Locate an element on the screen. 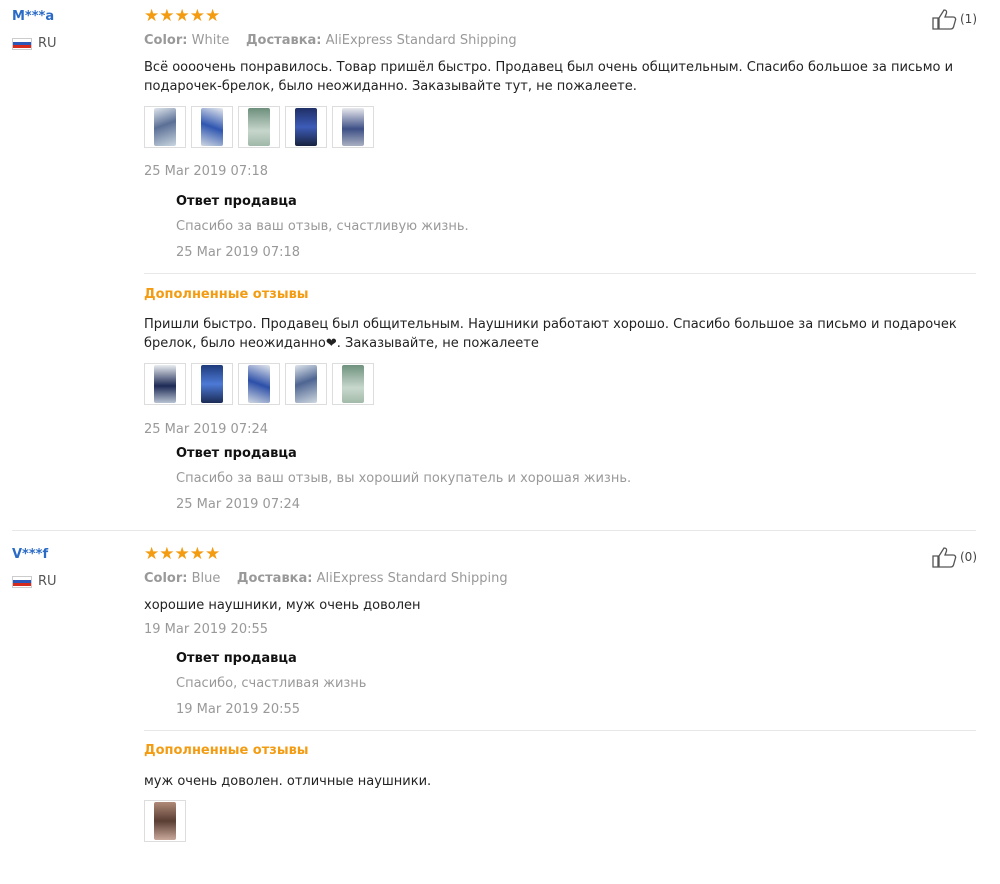 The height and width of the screenshot is (884, 1000). seller-reply-date: 25 Mar 2019 07:18 is located at coordinates (238, 252).